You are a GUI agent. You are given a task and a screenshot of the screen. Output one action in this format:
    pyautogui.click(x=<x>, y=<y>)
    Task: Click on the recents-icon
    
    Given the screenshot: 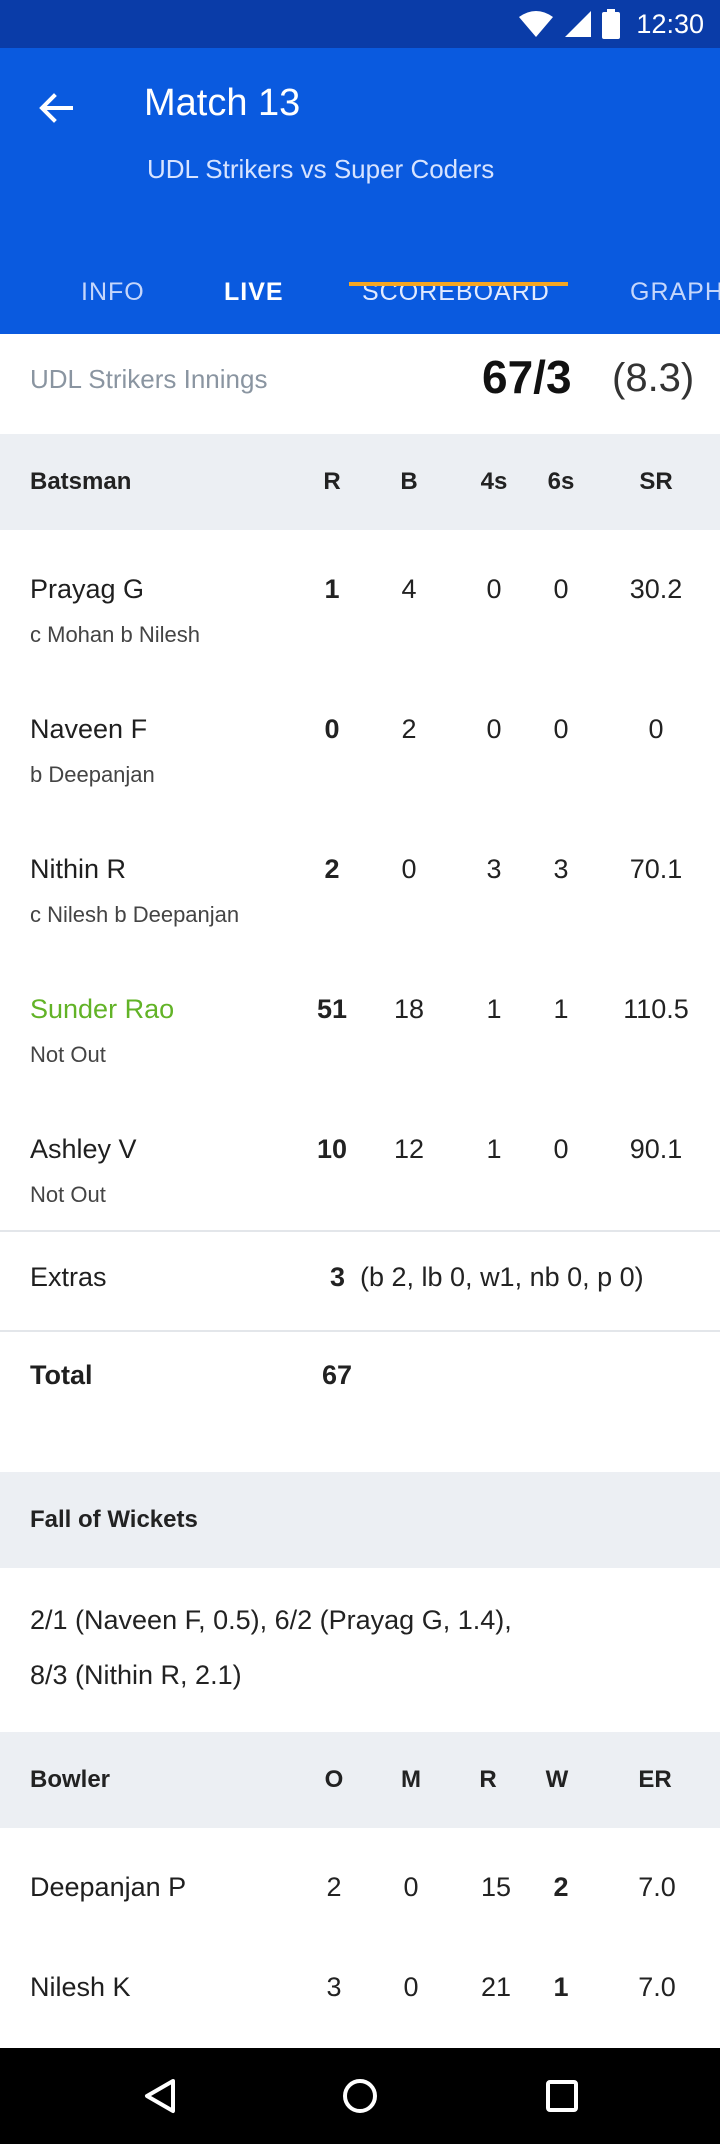 What is the action you would take?
    pyautogui.click(x=562, y=2096)
    